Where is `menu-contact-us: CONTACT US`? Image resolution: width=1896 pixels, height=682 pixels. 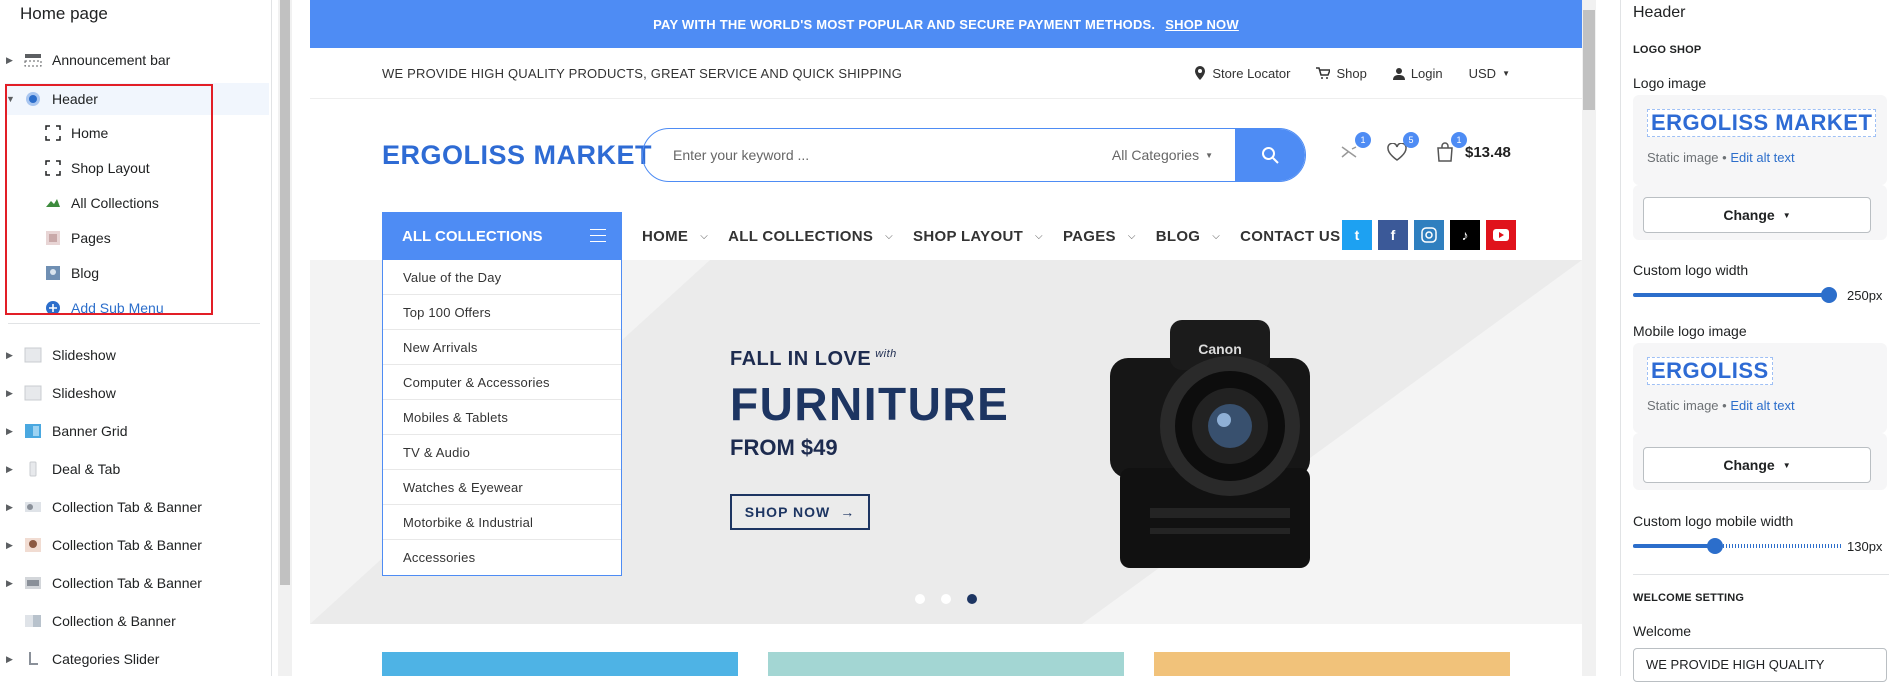
menu-contact-us: CONTACT US is located at coordinates (1290, 236).